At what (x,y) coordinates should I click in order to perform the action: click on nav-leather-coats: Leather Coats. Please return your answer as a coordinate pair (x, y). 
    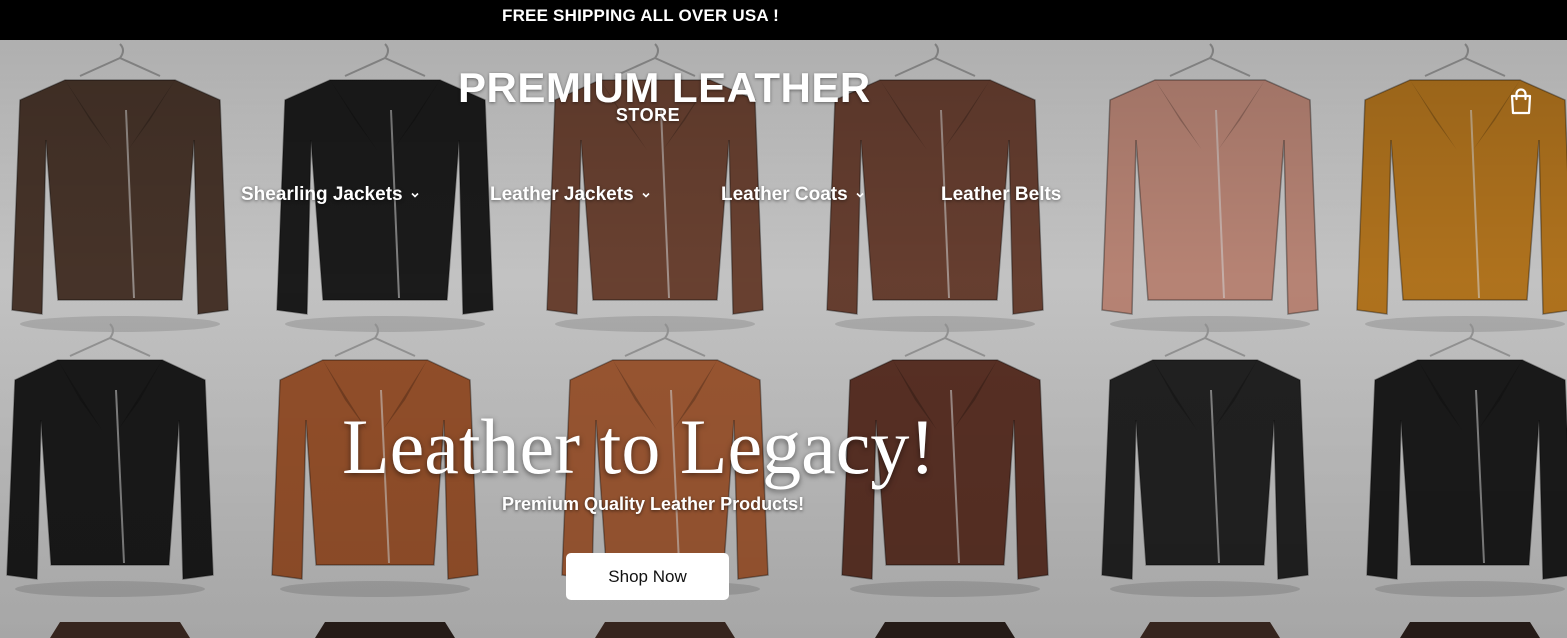
    Looking at the image, I should click on (792, 195).